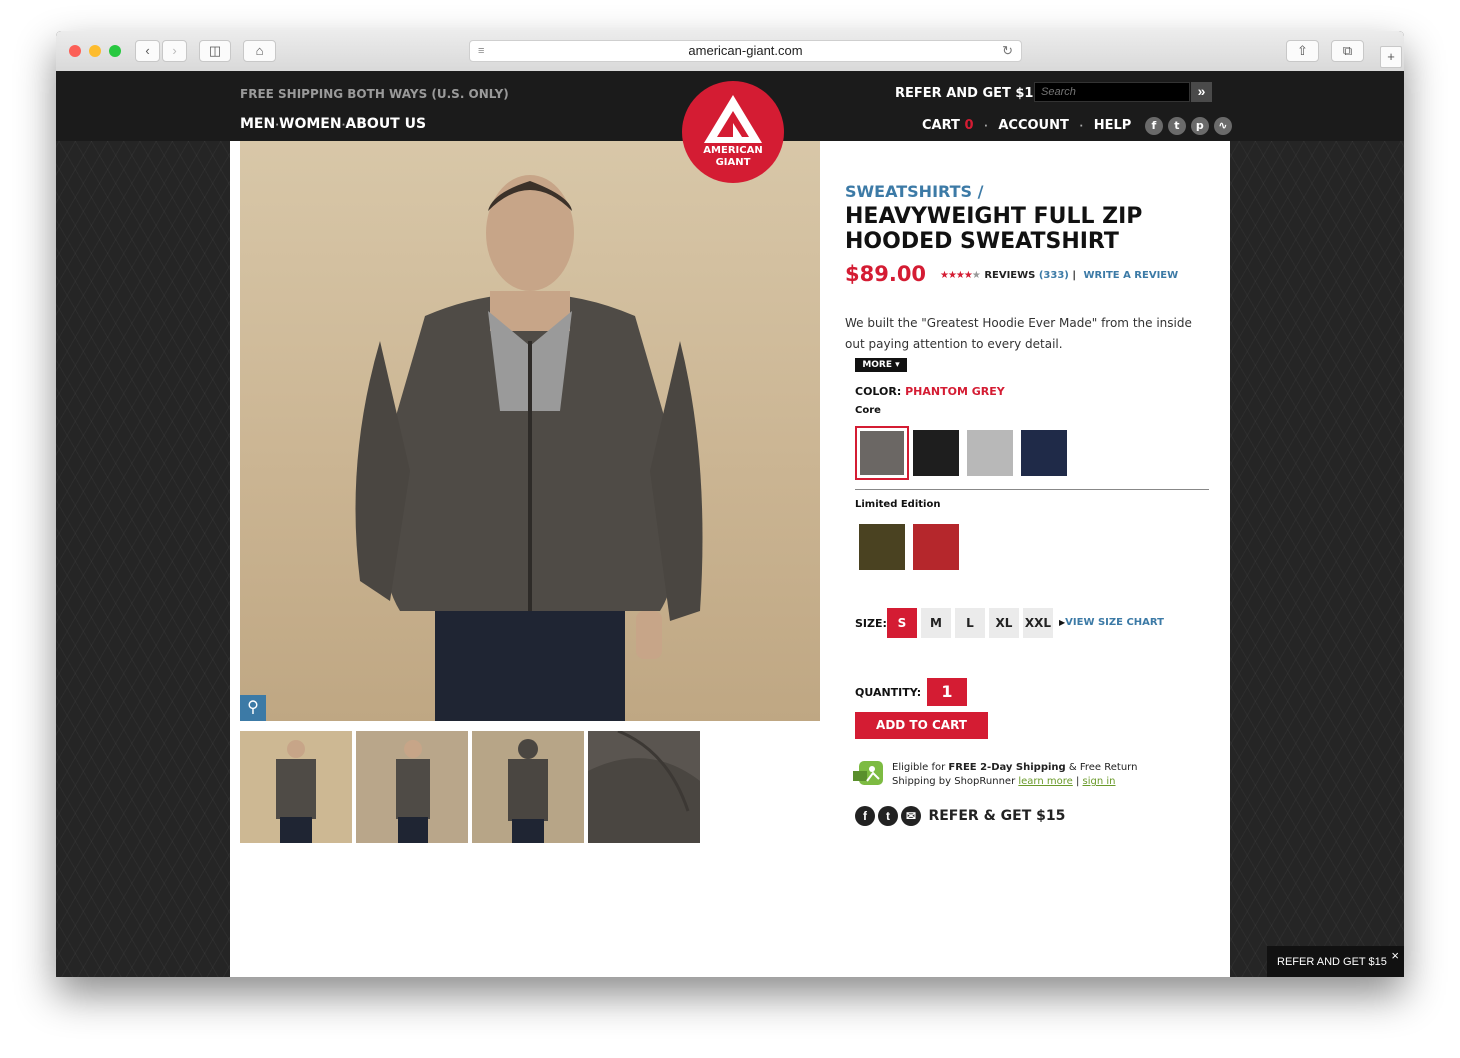  What do you see at coordinates (954, 781) in the screenshot?
I see `shoprunner-line2: Shipping by ShopRunner` at bounding box center [954, 781].